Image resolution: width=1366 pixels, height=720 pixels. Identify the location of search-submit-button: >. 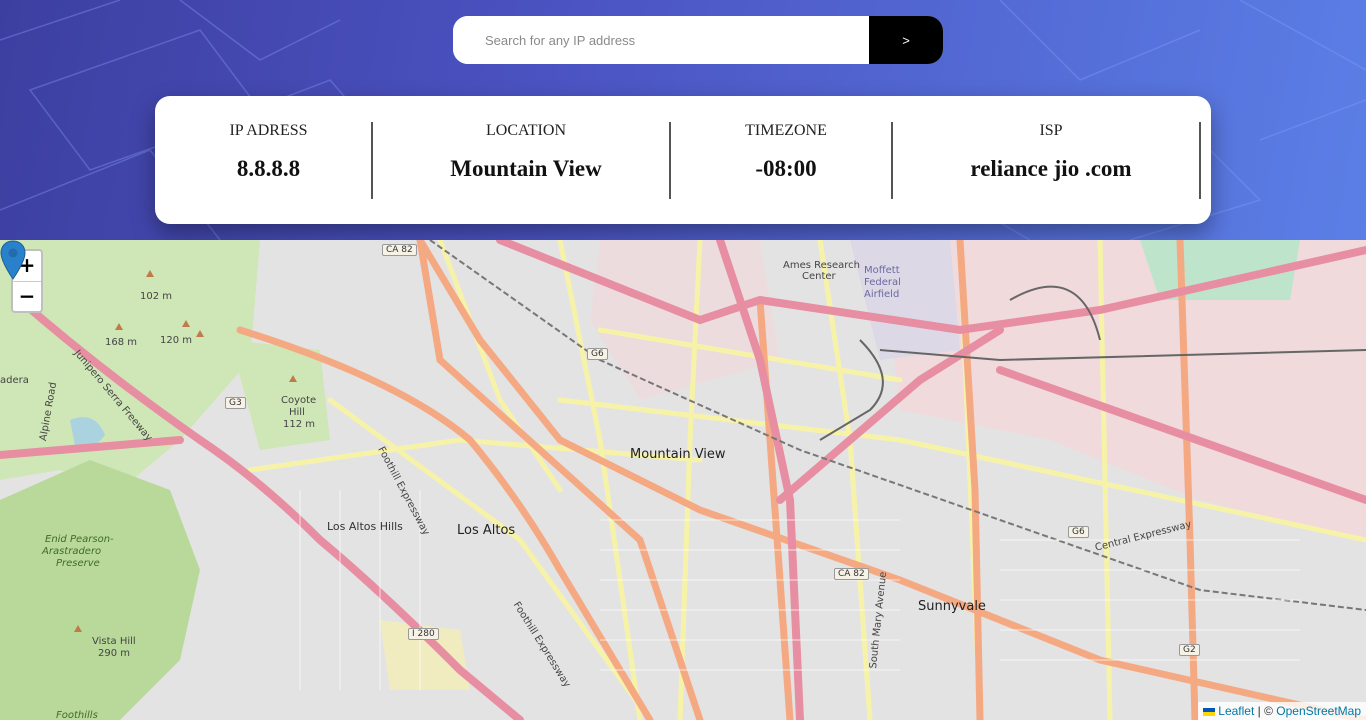
(906, 40).